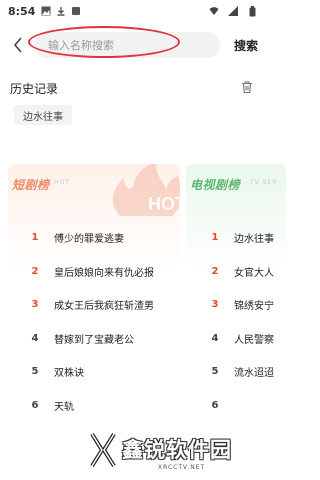 The width and height of the screenshot is (320, 480). What do you see at coordinates (94, 406) in the screenshot?
I see `rank-item: 6 天轨` at bounding box center [94, 406].